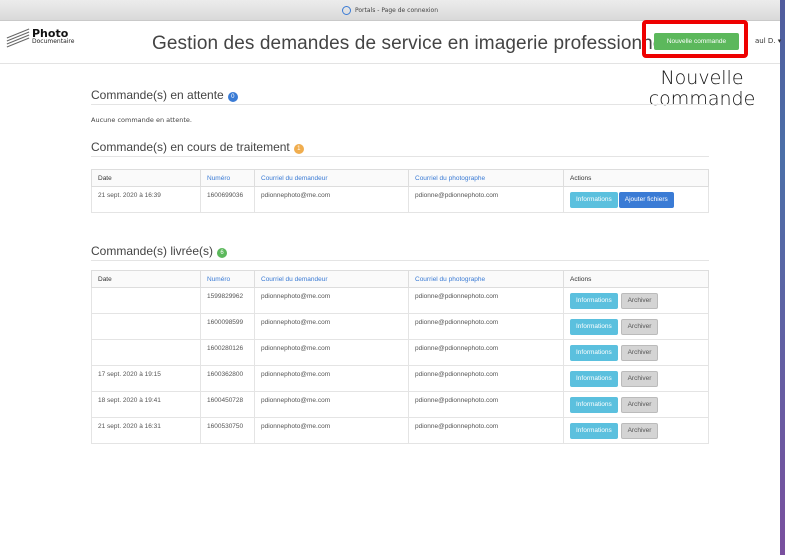 Image resolution: width=785 pixels, height=555 pixels. Describe the element at coordinates (146, 199) in the screenshot. I see `cell-date: 21 sept. 2020 à 16:39` at that location.